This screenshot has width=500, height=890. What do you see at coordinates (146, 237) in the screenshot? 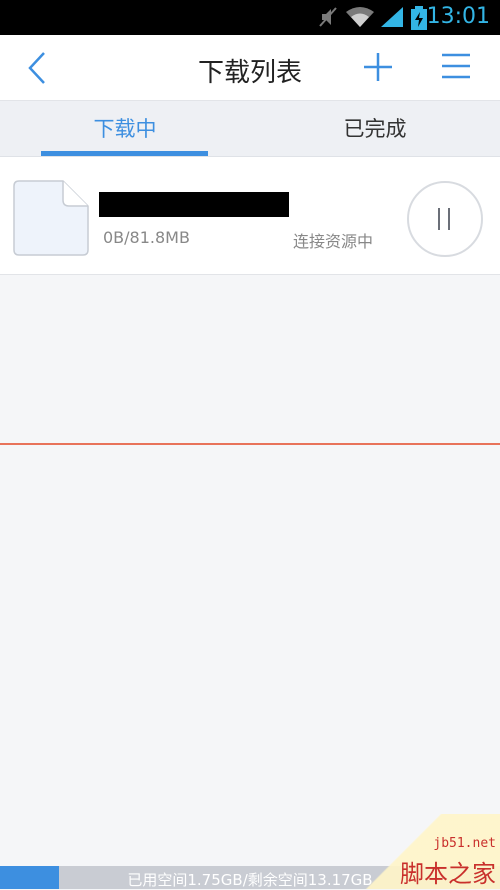
I see `file-size: 0B/81.8MB` at bounding box center [146, 237].